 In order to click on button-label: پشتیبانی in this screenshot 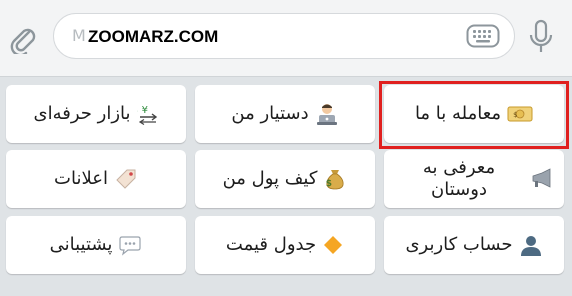, I will do `click(81, 244)`.